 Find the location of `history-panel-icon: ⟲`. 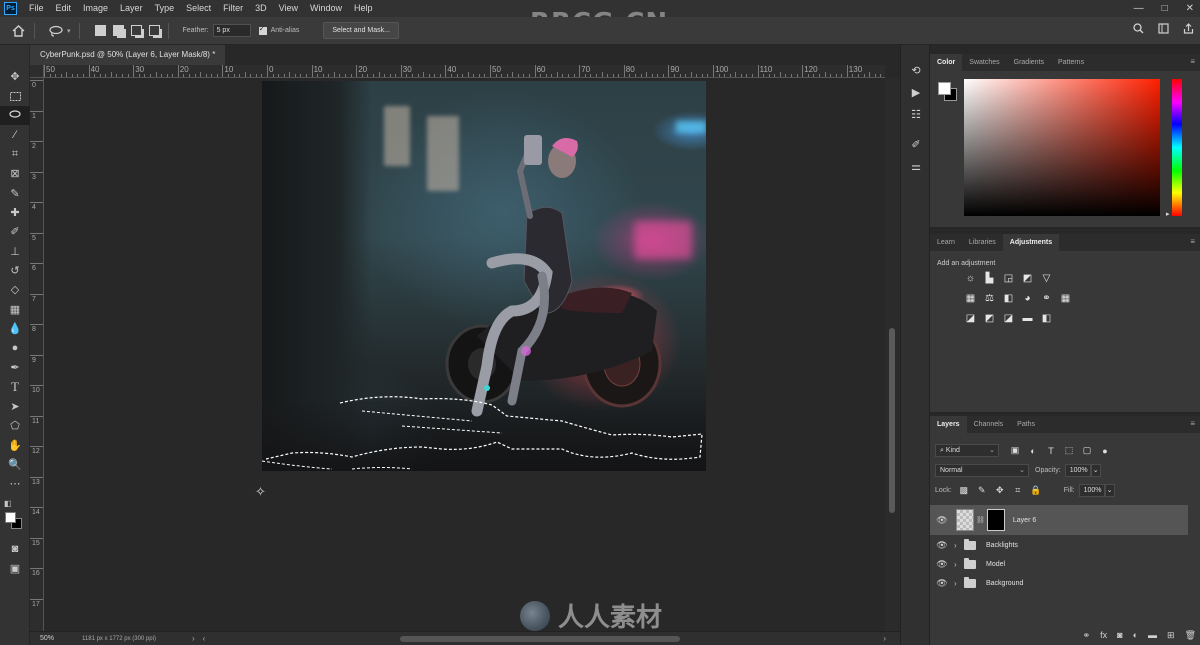

history-panel-icon: ⟲ is located at coordinates (916, 70).